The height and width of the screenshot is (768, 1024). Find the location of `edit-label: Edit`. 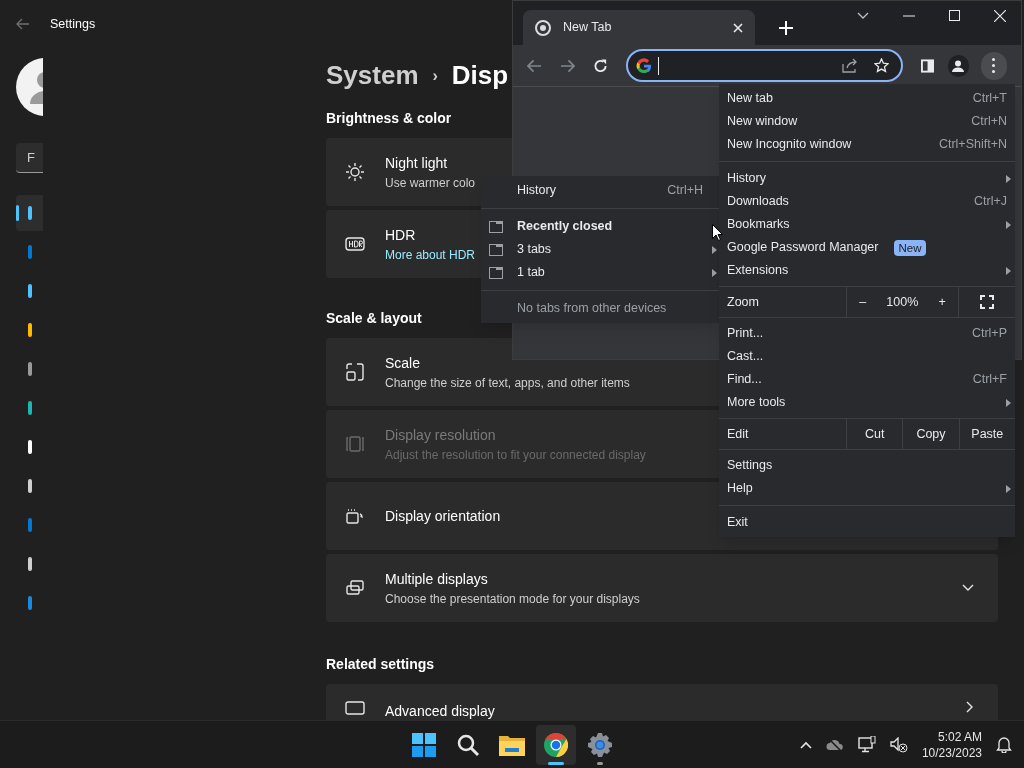

edit-label: Edit is located at coordinates (783, 434).